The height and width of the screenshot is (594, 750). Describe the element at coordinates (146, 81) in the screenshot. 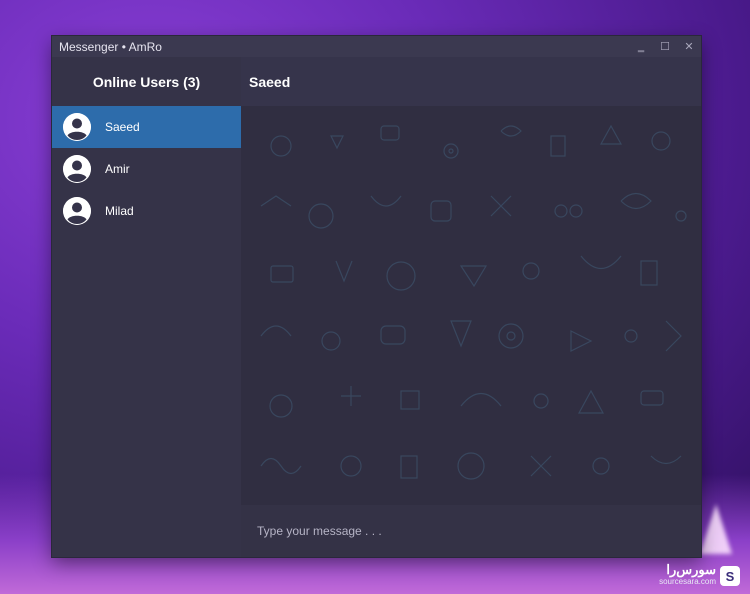

I see `online-users-header: Online Users (3)` at that location.